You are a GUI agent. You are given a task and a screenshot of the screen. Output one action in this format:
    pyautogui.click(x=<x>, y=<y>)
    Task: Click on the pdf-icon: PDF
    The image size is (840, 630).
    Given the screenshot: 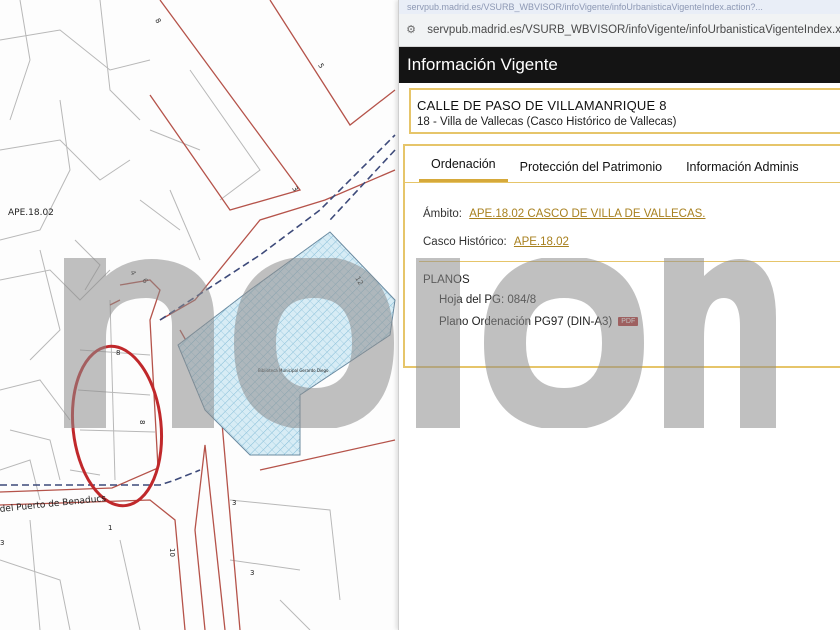 What is the action you would take?
    pyautogui.click(x=628, y=321)
    